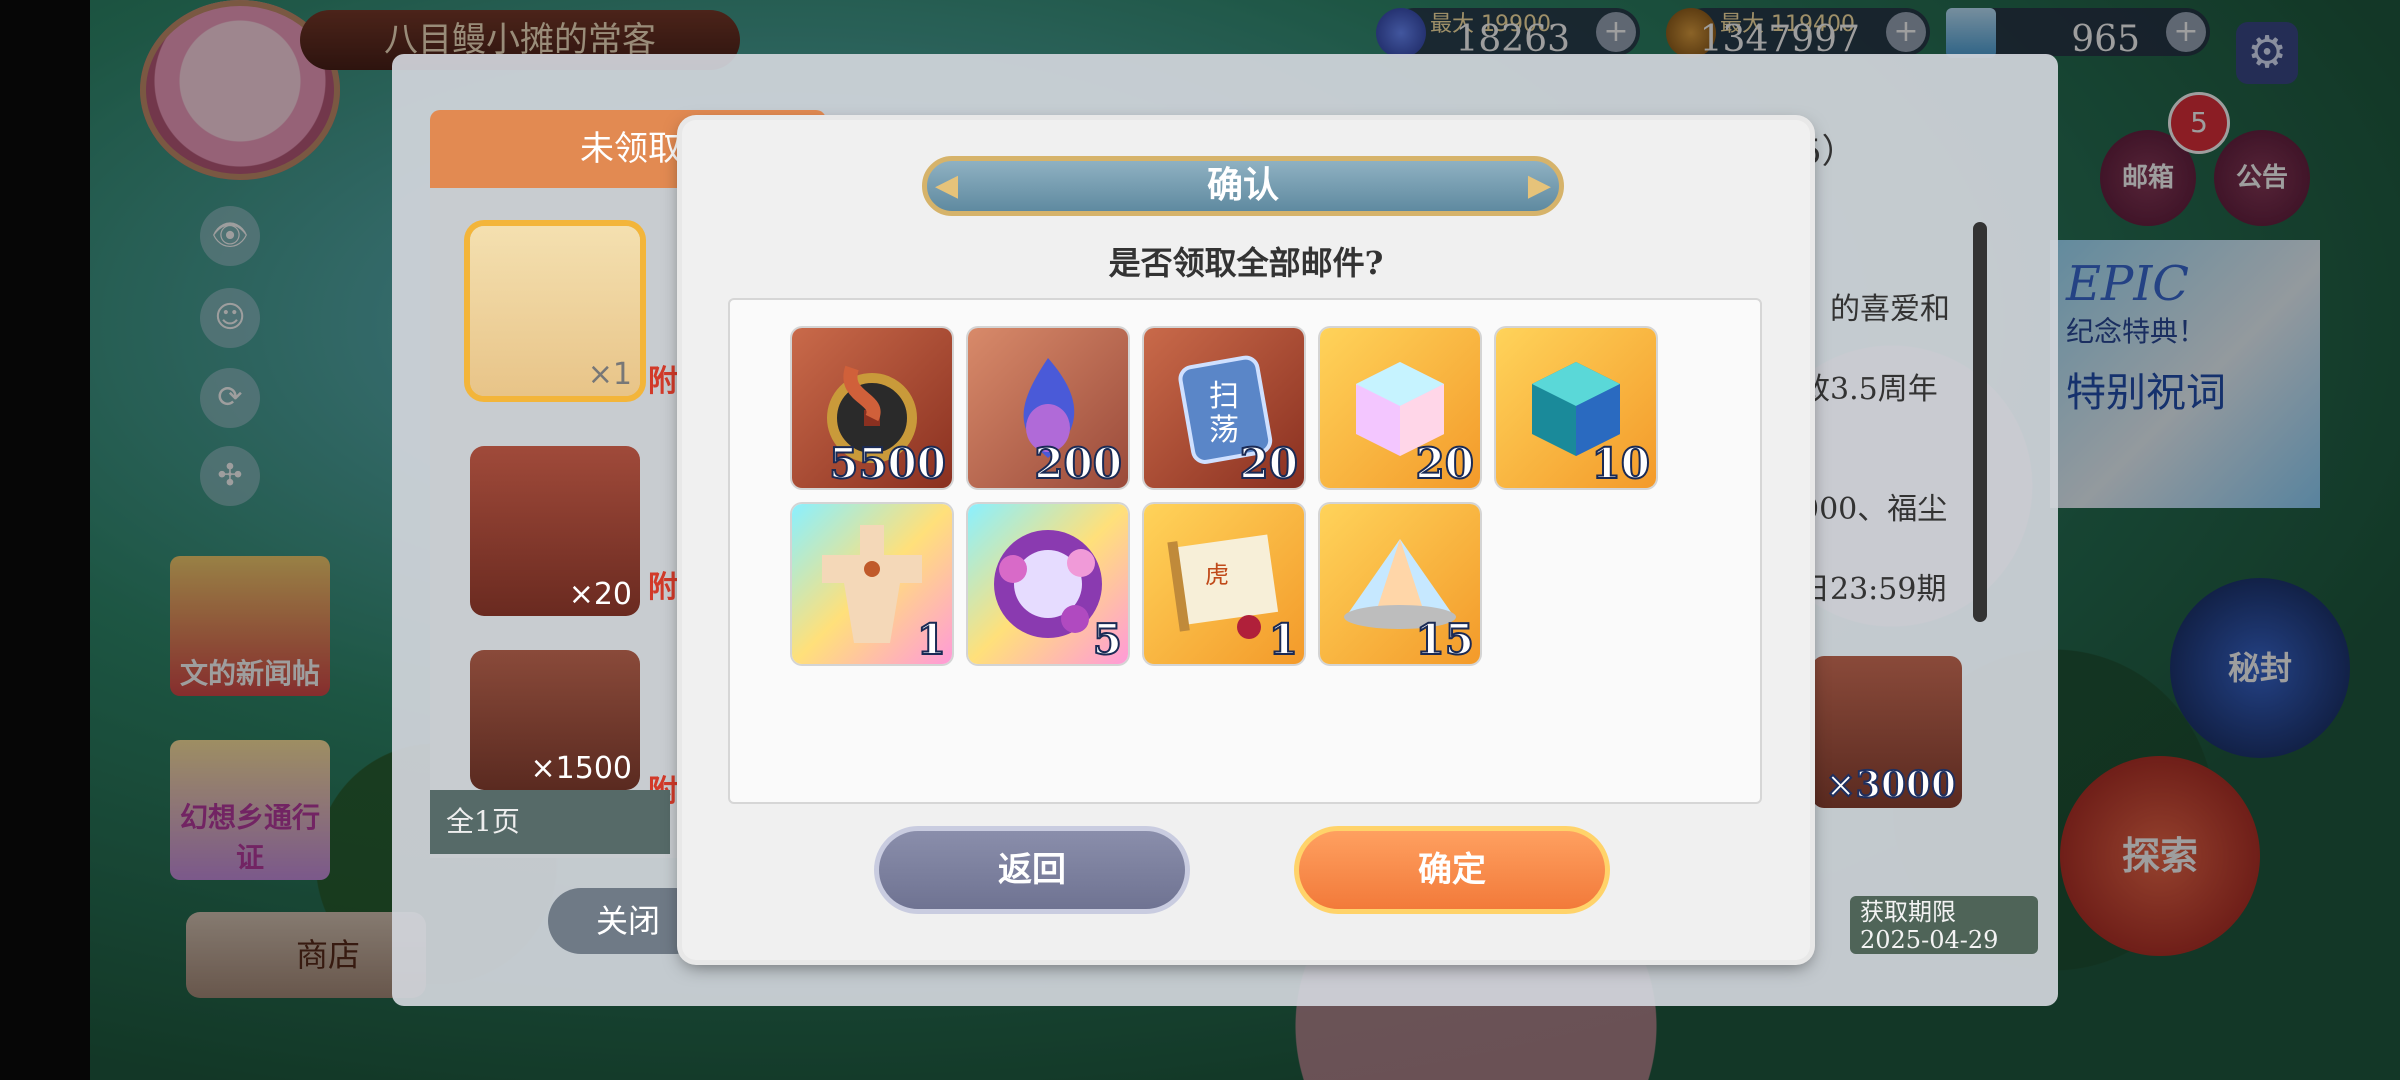 The width and height of the screenshot is (2400, 1080). Describe the element at coordinates (663, 587) in the screenshot. I see `mail-item-2-tag: 附` at that location.